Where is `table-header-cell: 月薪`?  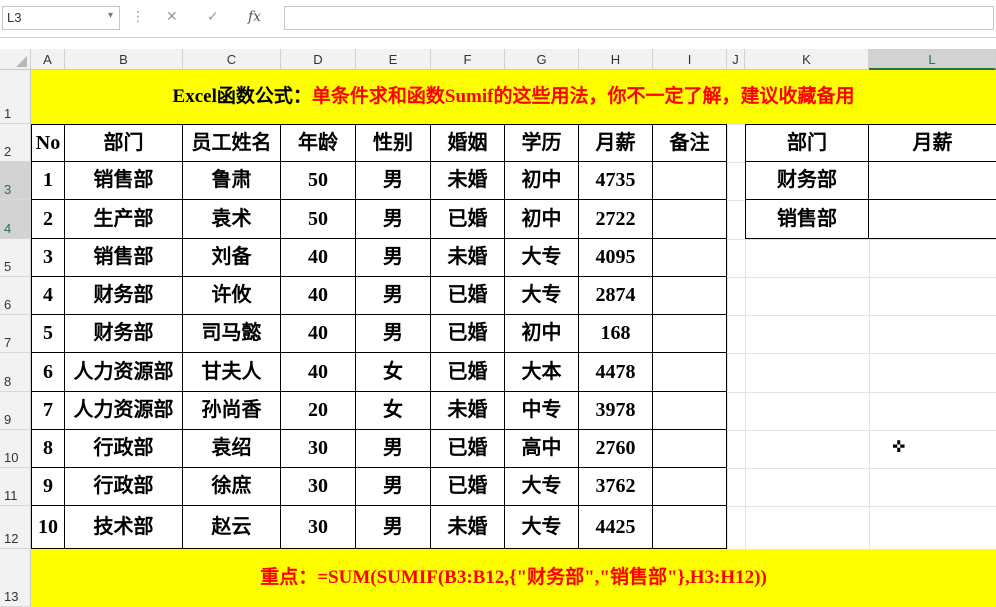 table-header-cell: 月薪 is located at coordinates (616, 143).